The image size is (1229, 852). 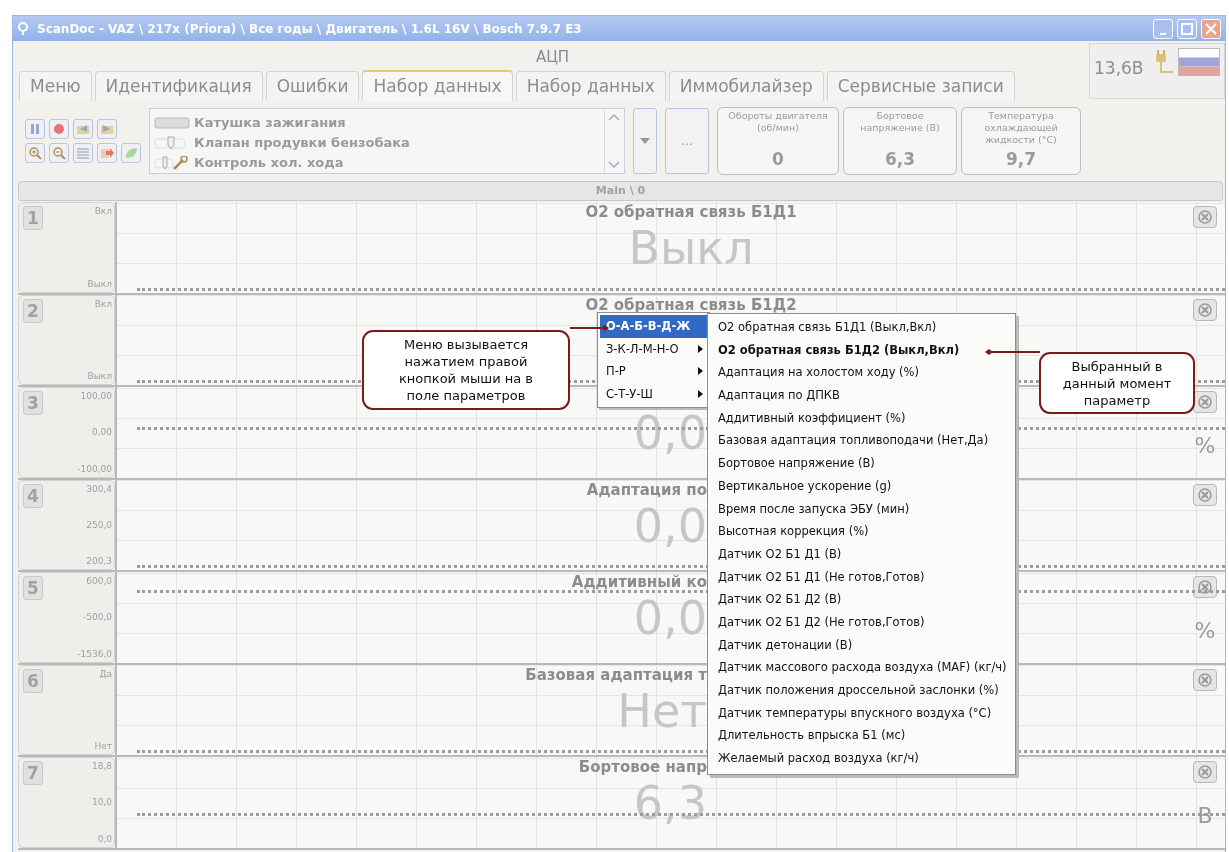 I want to click on channel-number: 5, so click(x=33, y=588).